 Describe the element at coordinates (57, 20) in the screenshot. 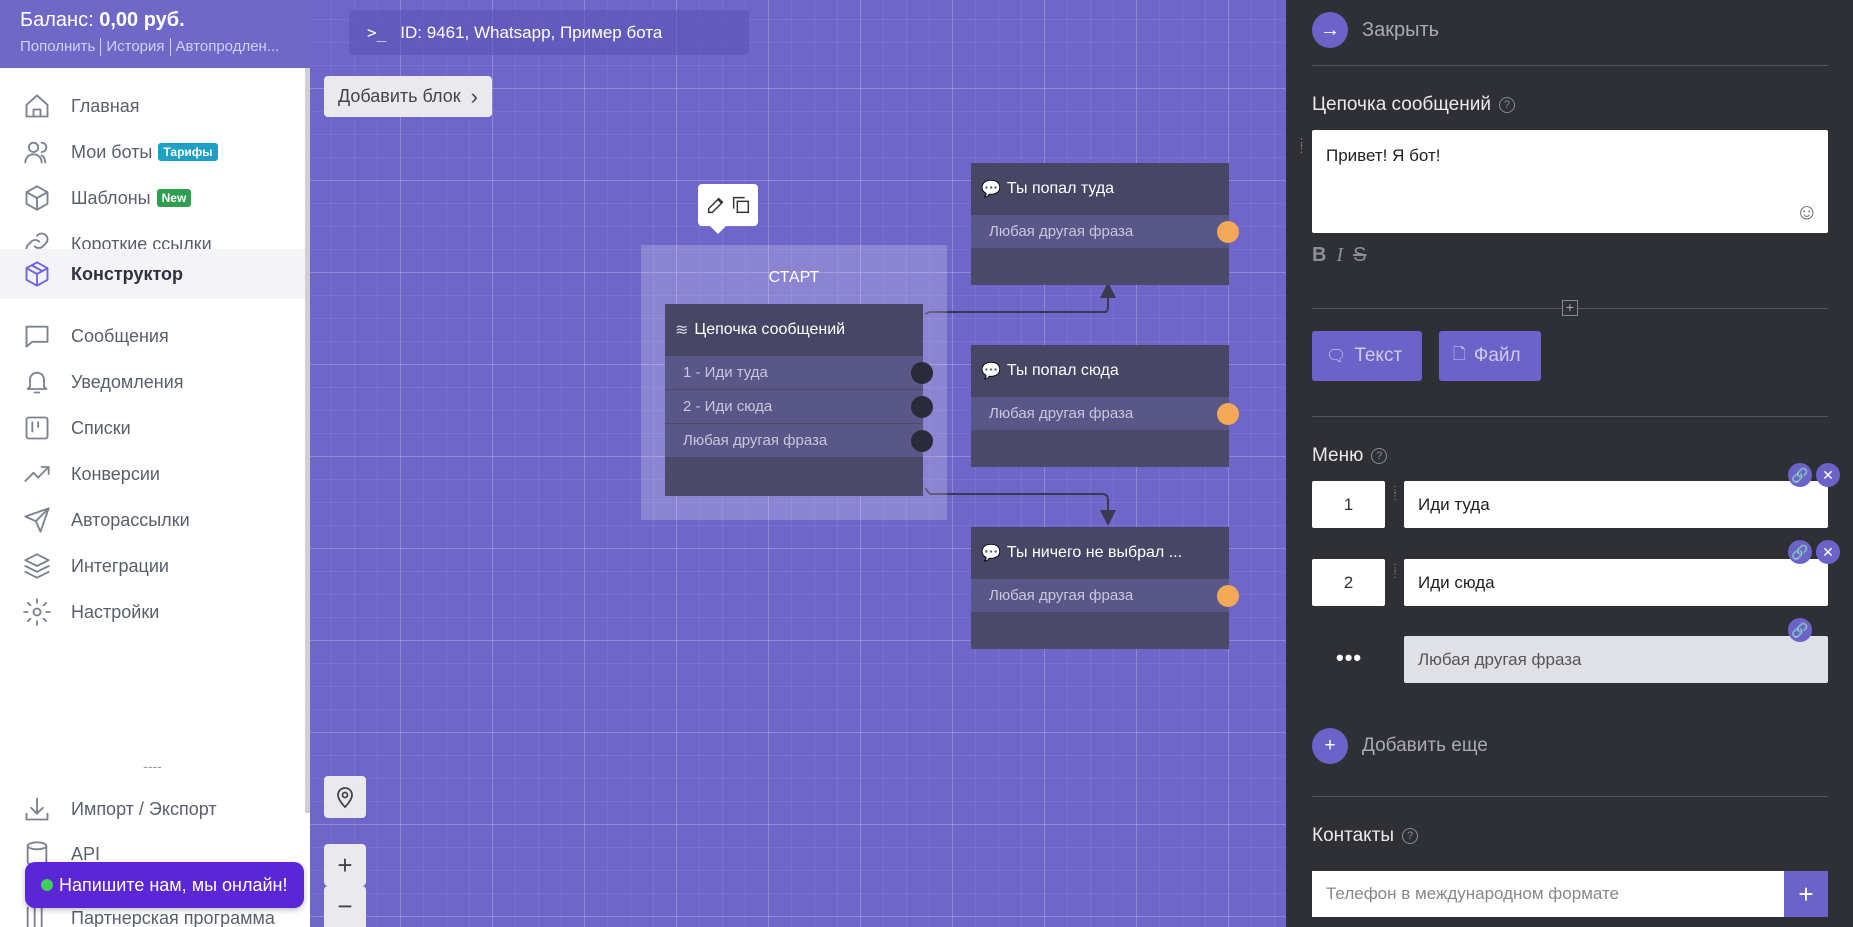

I see `balance-label: Баланс:` at that location.